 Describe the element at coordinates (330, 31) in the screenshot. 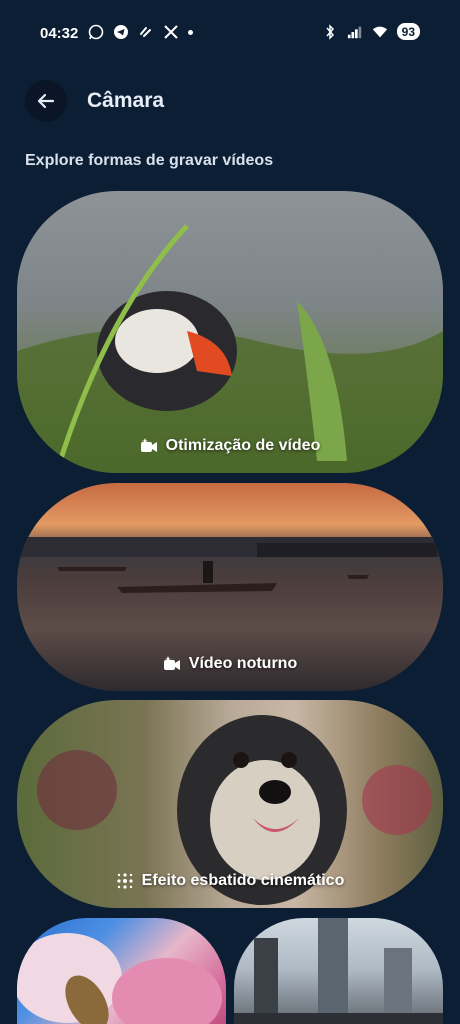

I see `bluetooth-icon` at that location.